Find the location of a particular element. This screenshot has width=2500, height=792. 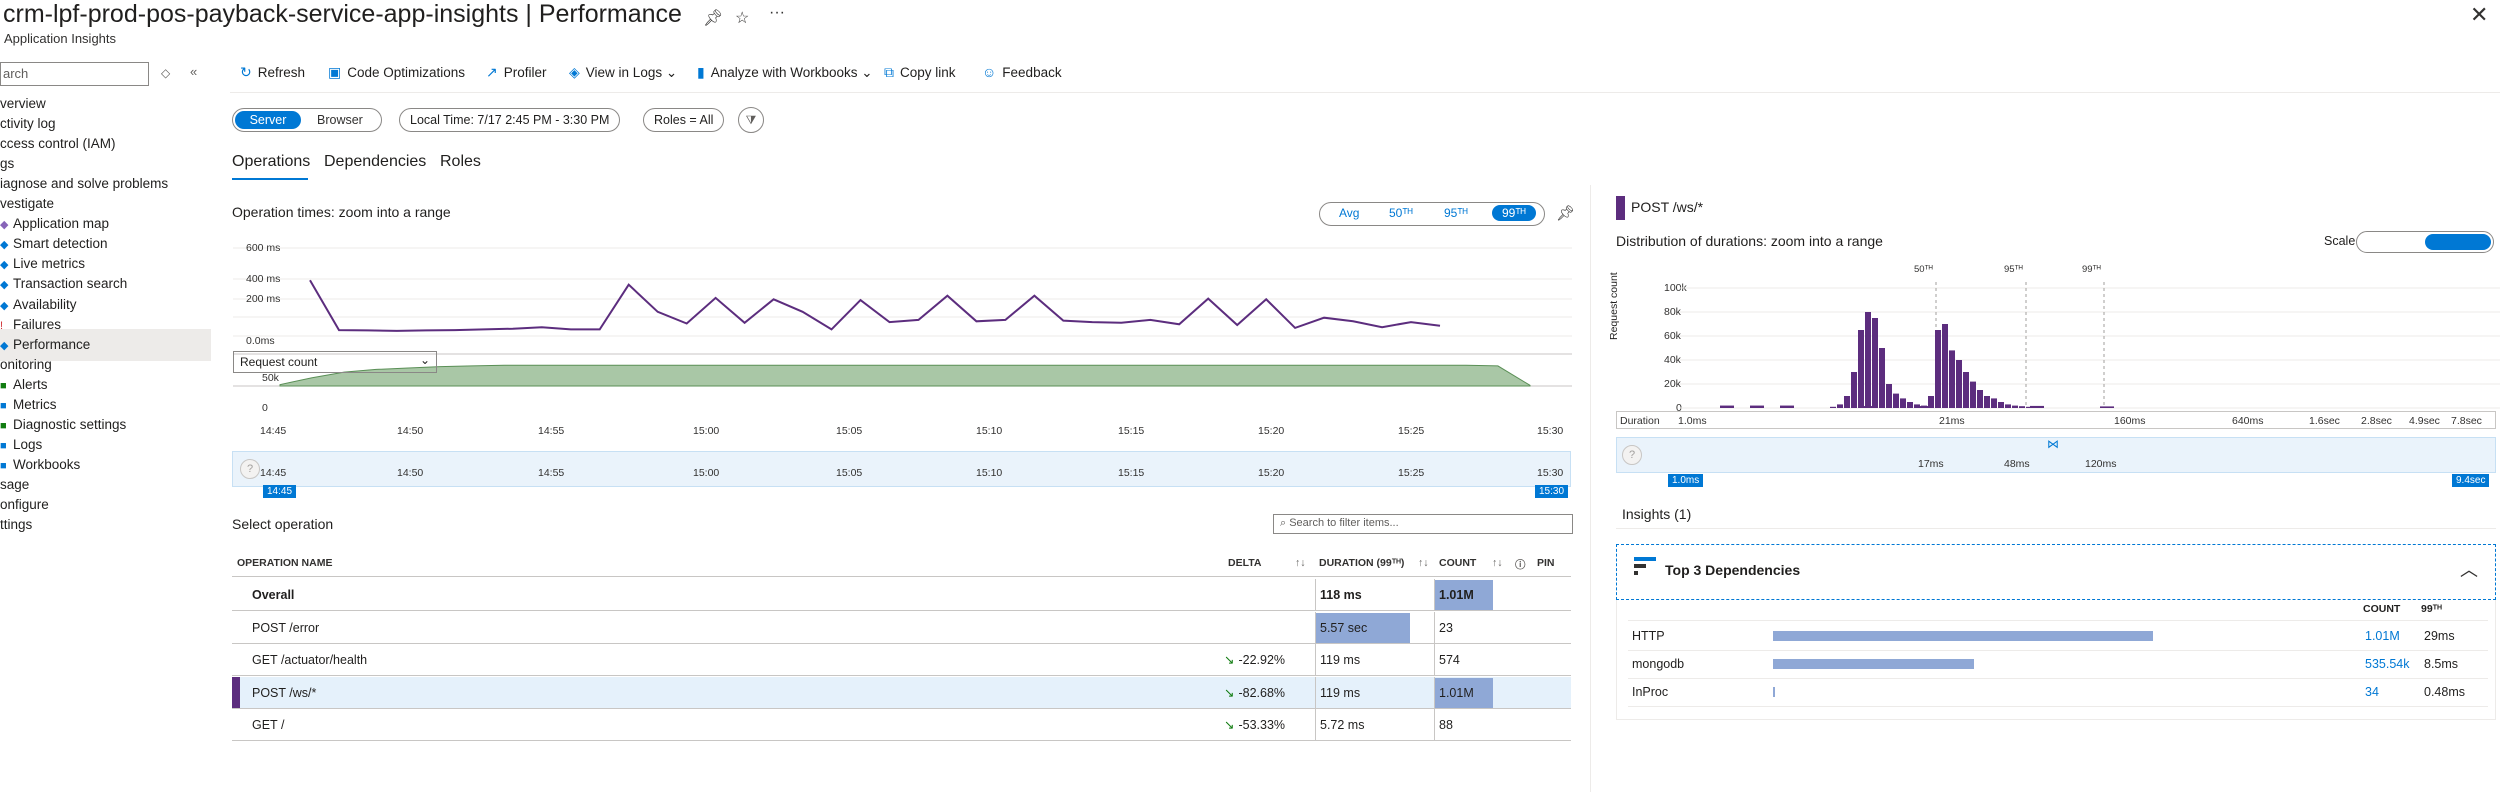

x-tick-label: 15:00 is located at coordinates (706, 431).